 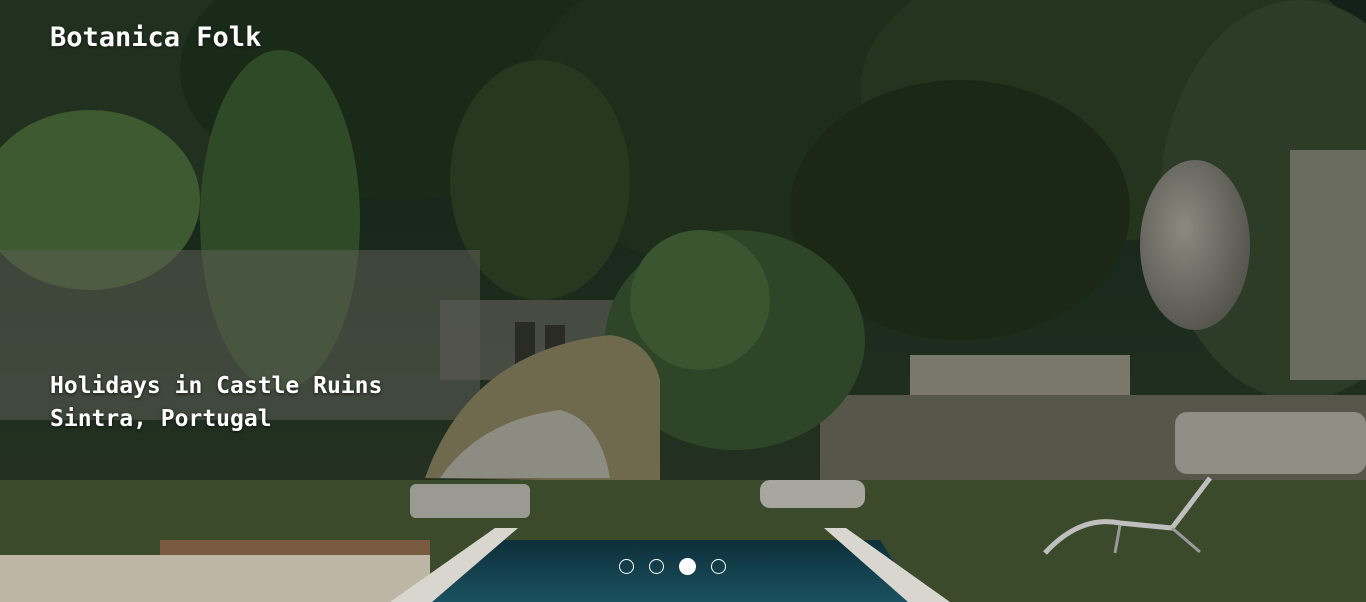 What do you see at coordinates (155, 37) in the screenshot?
I see `site-logo-link: Botanica Folk` at bounding box center [155, 37].